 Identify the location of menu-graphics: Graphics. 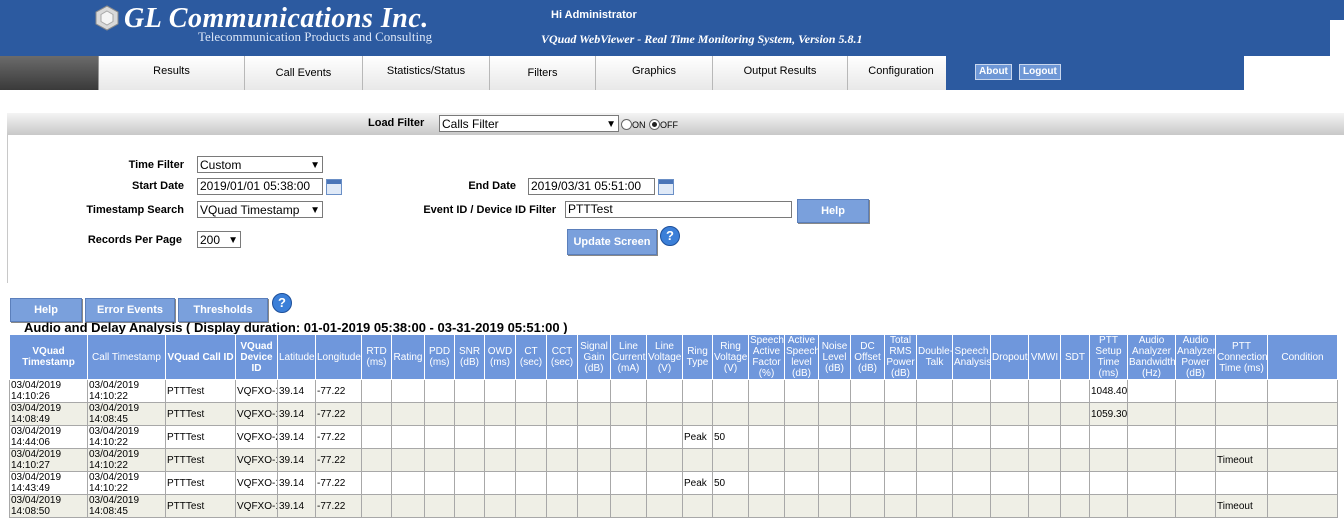
(654, 73).